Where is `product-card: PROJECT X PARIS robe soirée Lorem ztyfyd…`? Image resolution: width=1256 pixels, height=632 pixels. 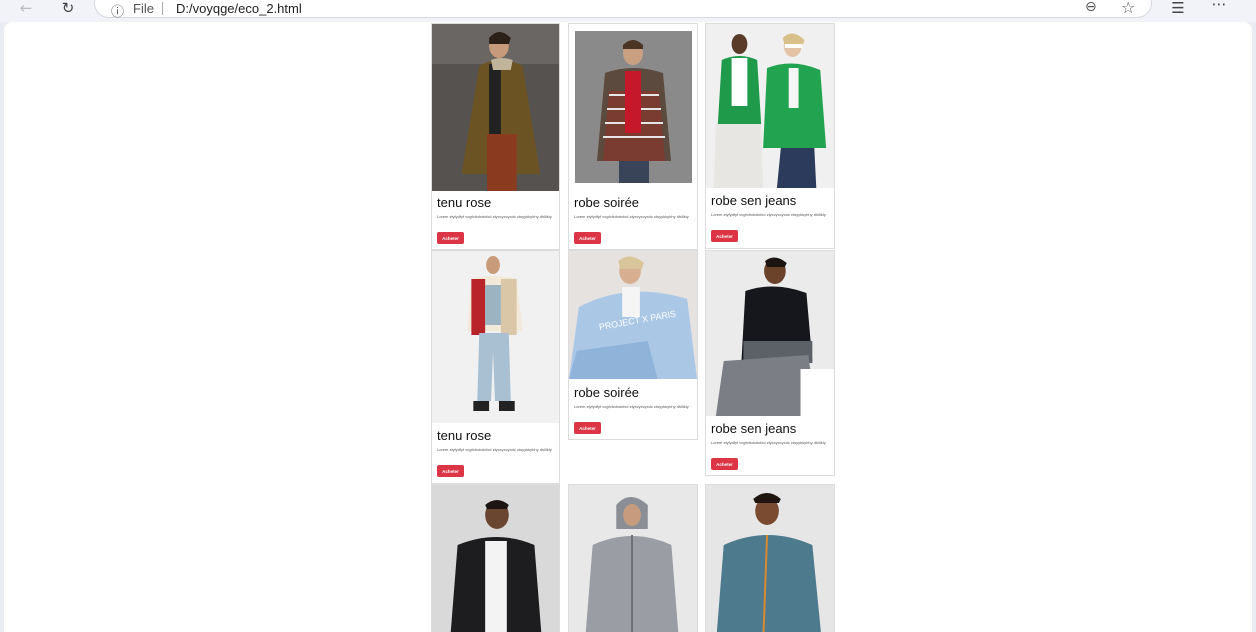
product-card: PROJECT X PARIS robe soirée Lorem ztyfyd… is located at coordinates (633, 345).